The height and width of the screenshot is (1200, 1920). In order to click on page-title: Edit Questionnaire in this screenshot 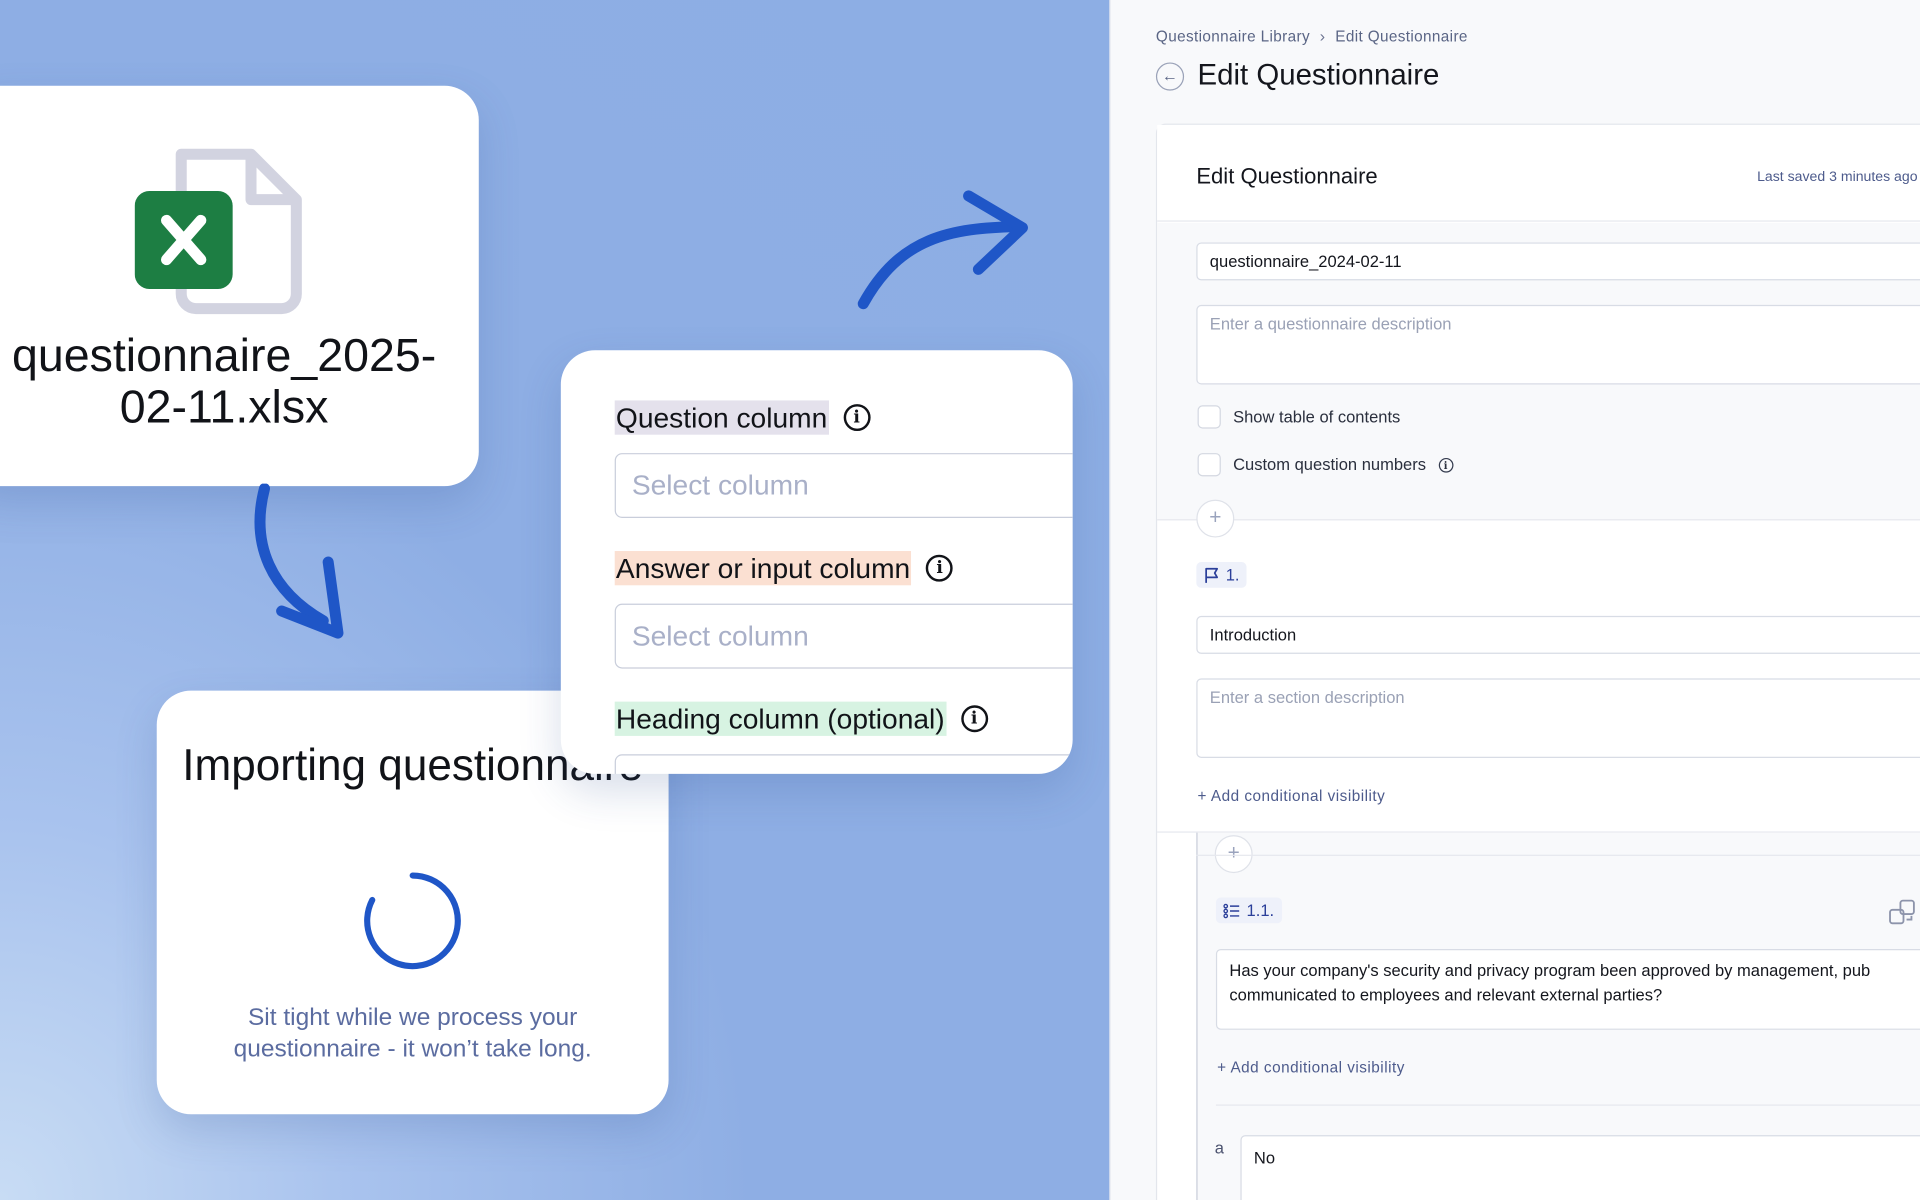, I will do `click(1318, 75)`.